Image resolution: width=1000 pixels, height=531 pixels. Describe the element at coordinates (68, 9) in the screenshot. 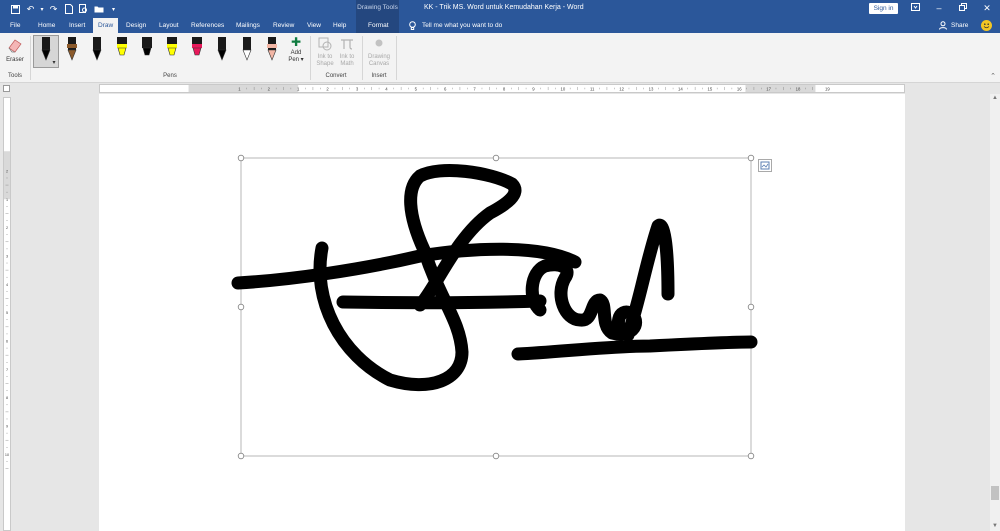

I see `new-document-icon` at that location.